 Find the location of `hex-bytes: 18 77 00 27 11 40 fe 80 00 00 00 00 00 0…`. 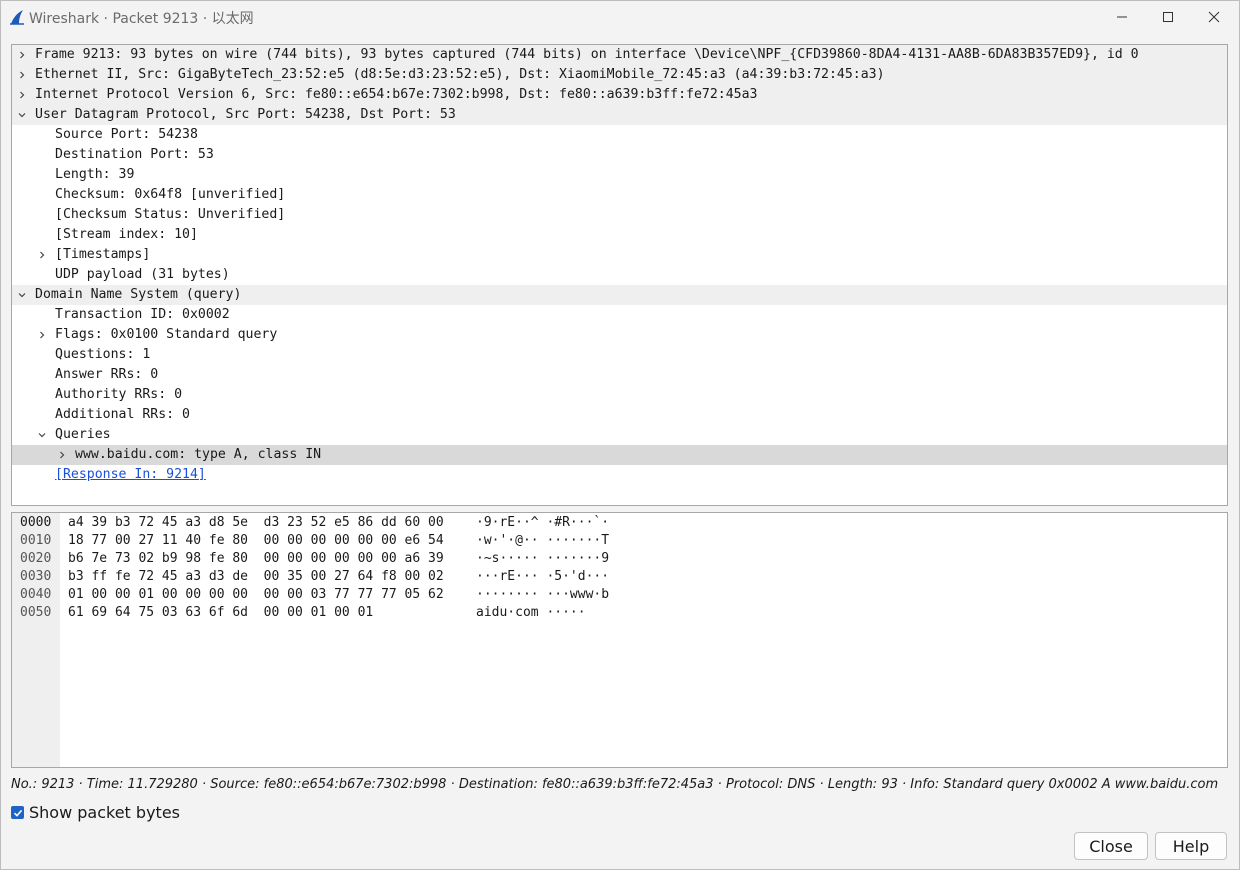

hex-bytes: 18 77 00 27 11 40 fe 80 00 00 00 00 00 0… is located at coordinates (256, 541).